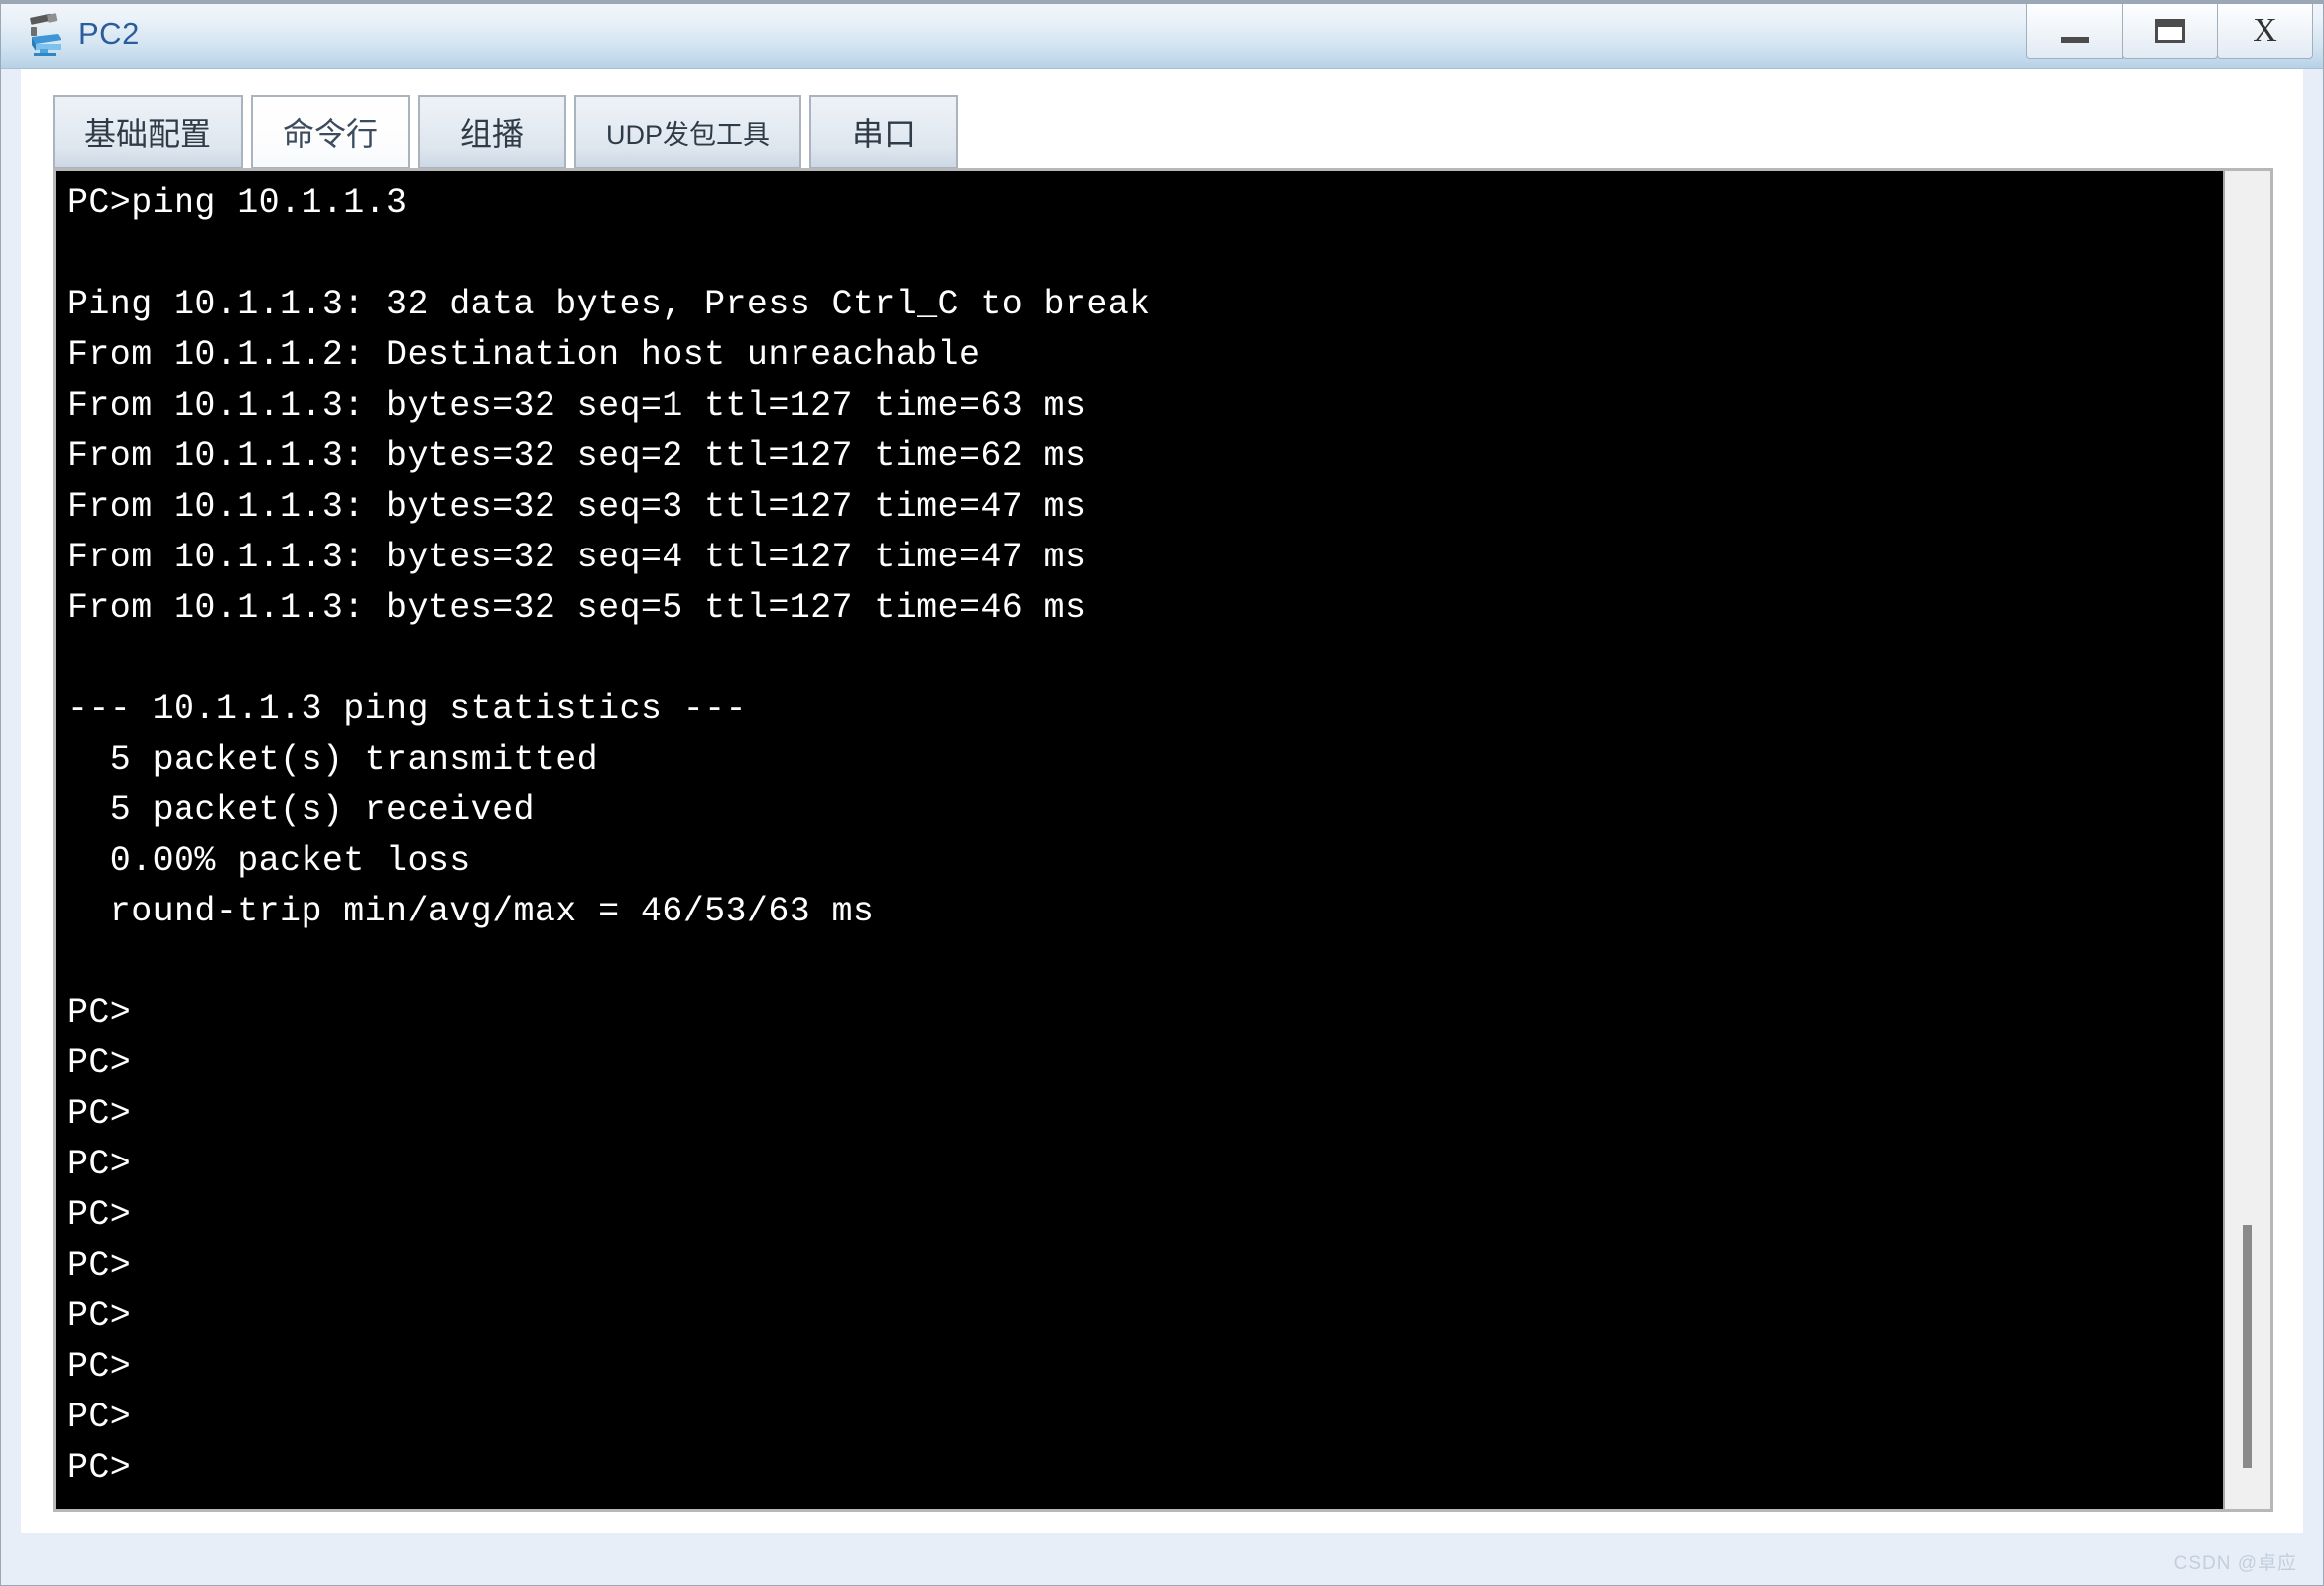  What do you see at coordinates (301, 810) in the screenshot?
I see `terminal-line: 5 packet(s) received` at bounding box center [301, 810].